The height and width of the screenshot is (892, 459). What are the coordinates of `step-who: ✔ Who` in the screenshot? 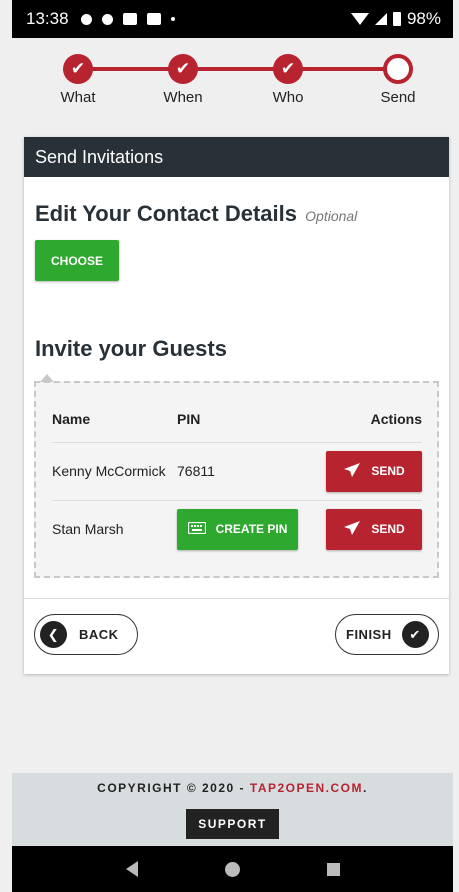 It's located at (288, 80).